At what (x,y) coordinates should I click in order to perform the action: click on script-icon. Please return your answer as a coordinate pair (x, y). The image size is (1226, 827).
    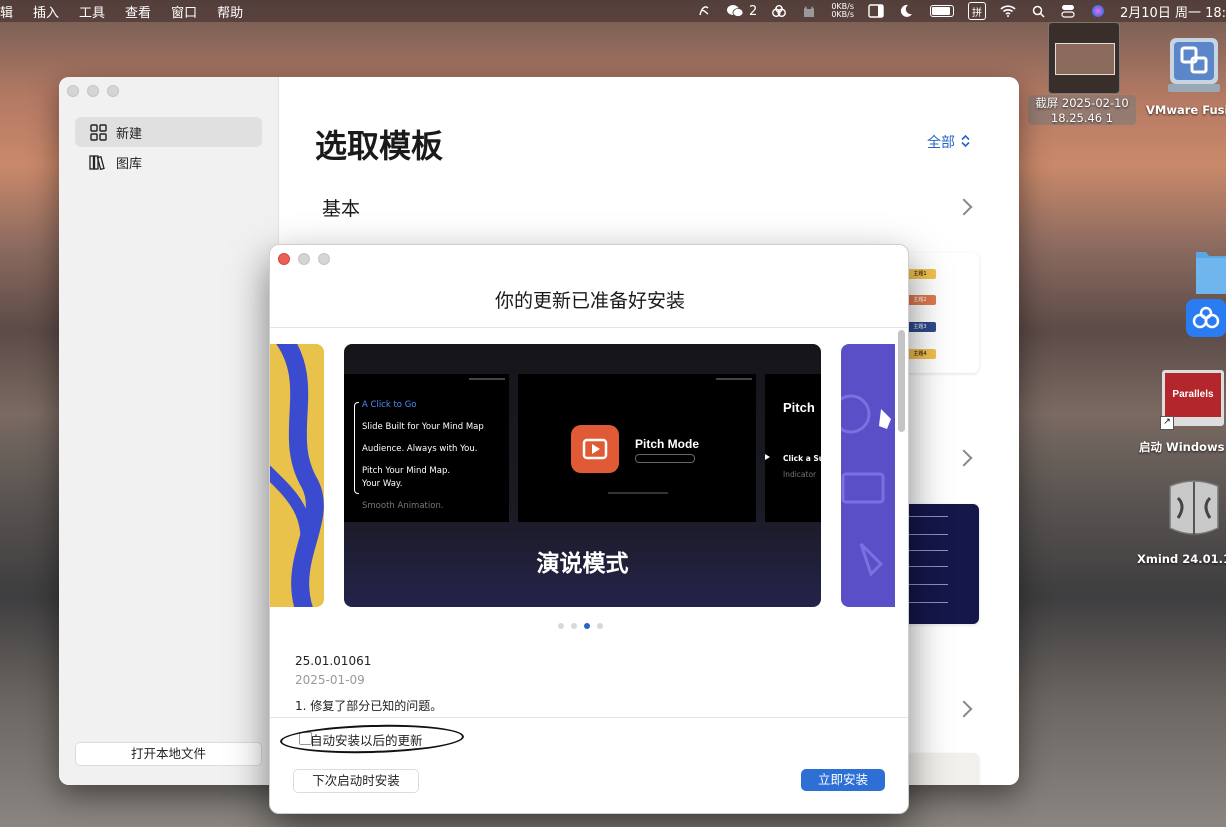
    Looking at the image, I should click on (704, 11).